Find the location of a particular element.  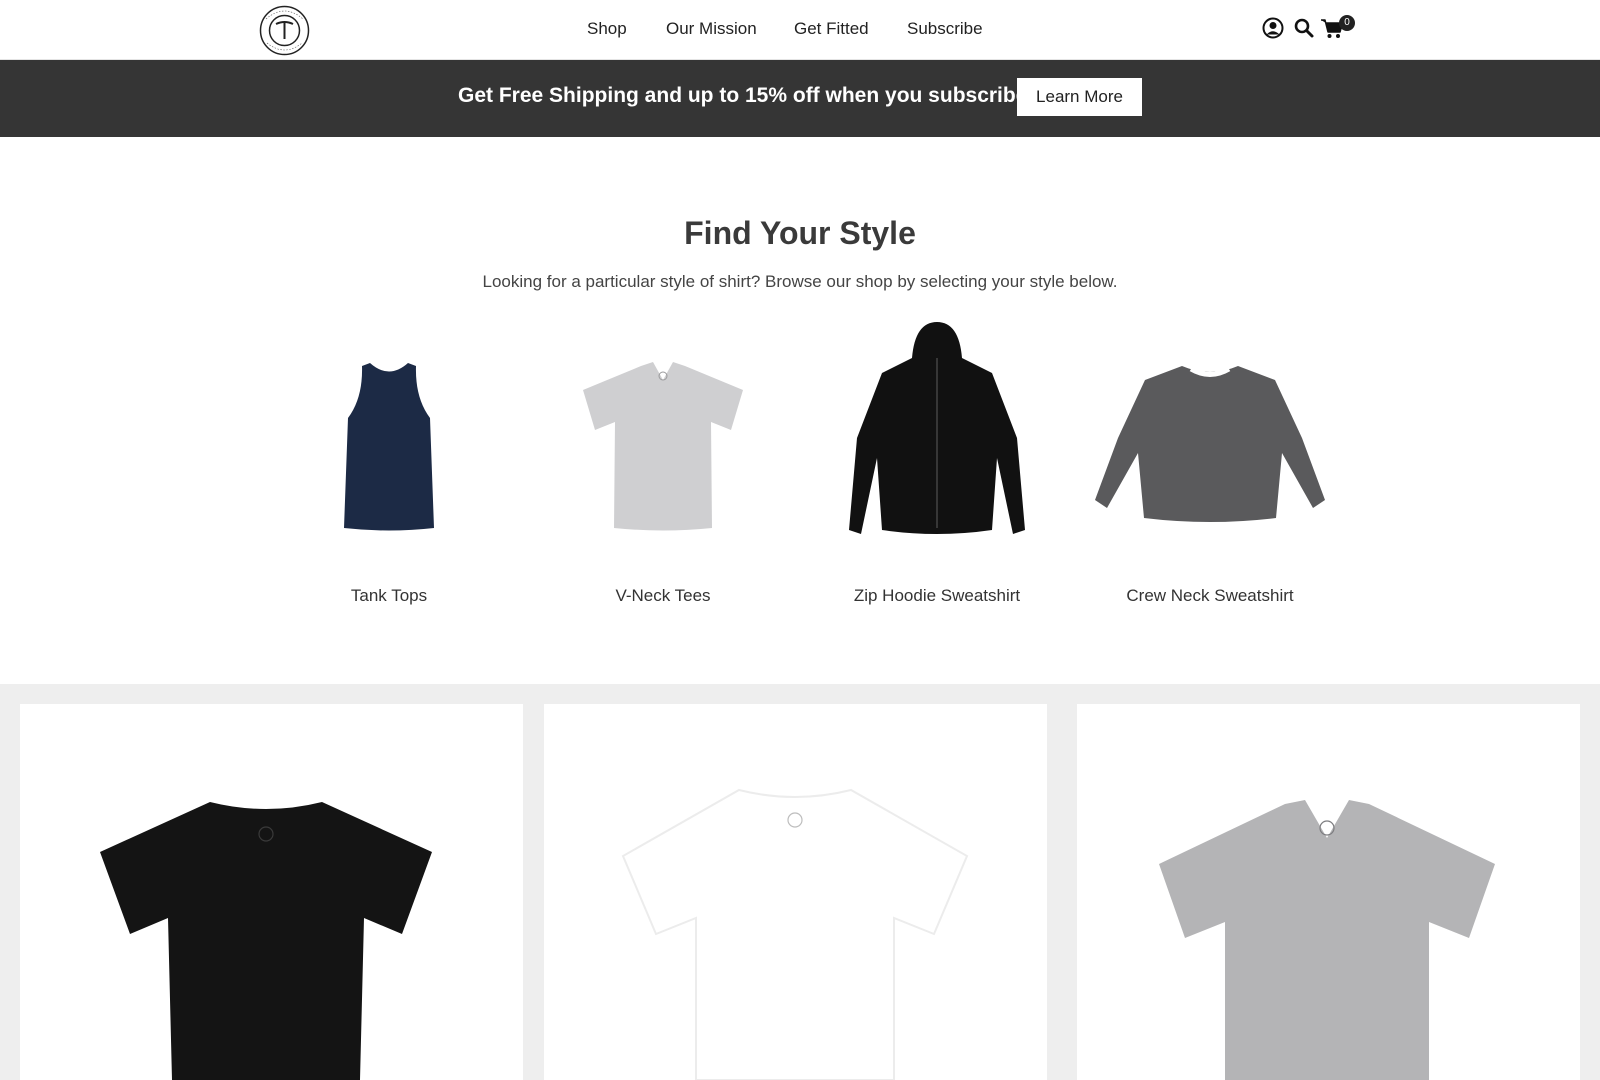

site-header: Shop Our Mission Get Fitted Subscribe 0 is located at coordinates (800, 30).